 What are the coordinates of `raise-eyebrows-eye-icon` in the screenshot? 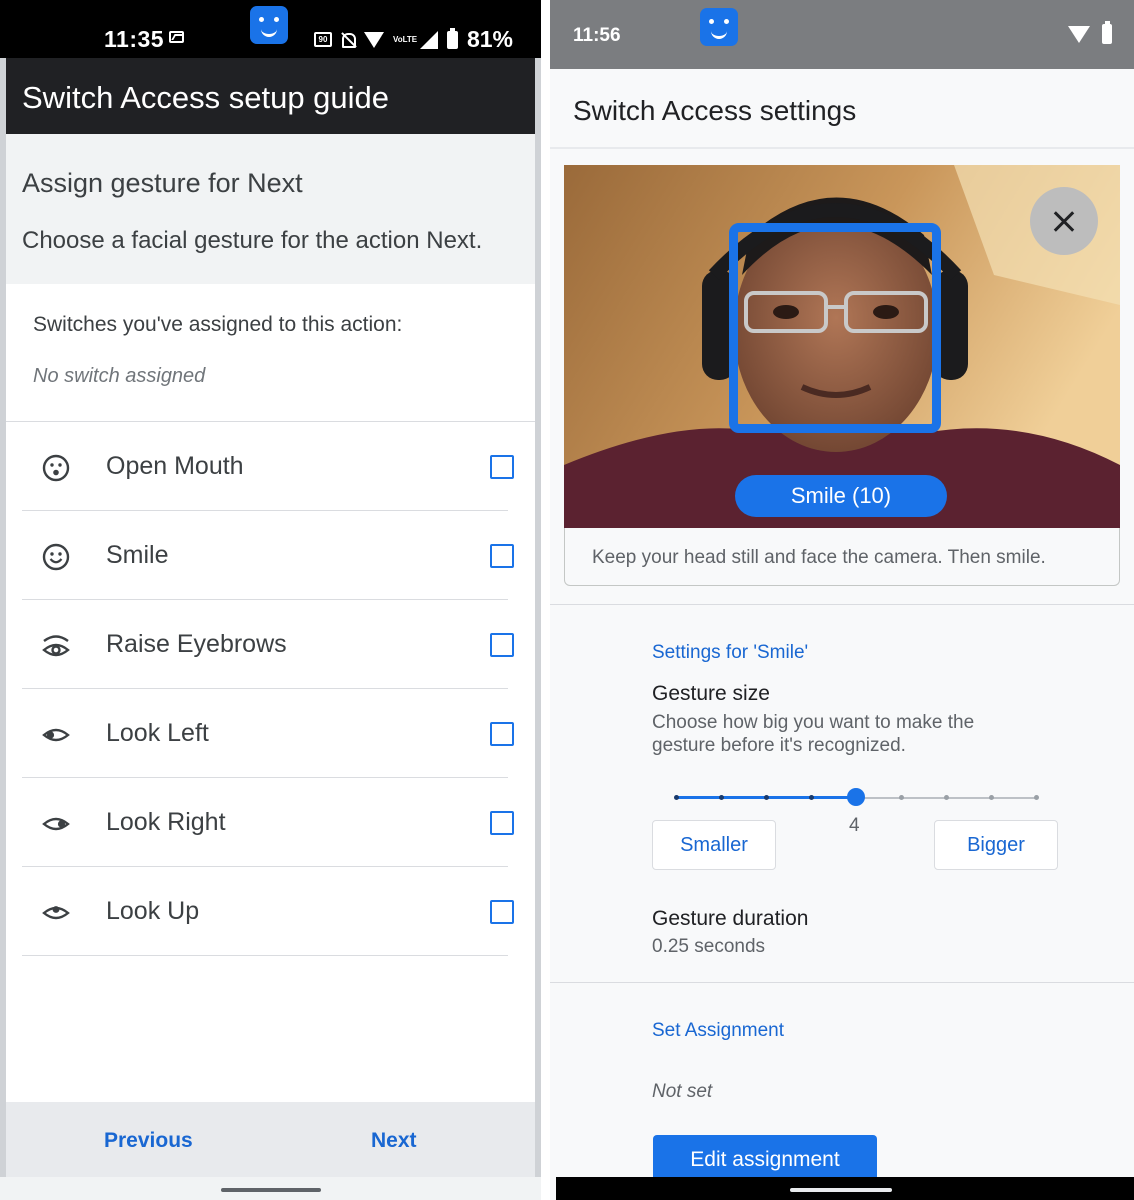 It's located at (56, 646).